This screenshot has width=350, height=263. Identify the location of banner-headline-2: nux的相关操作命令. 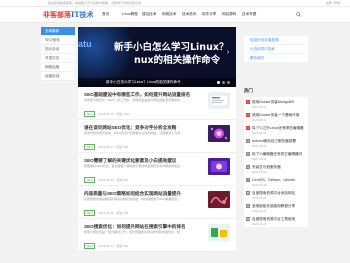
(177, 60).